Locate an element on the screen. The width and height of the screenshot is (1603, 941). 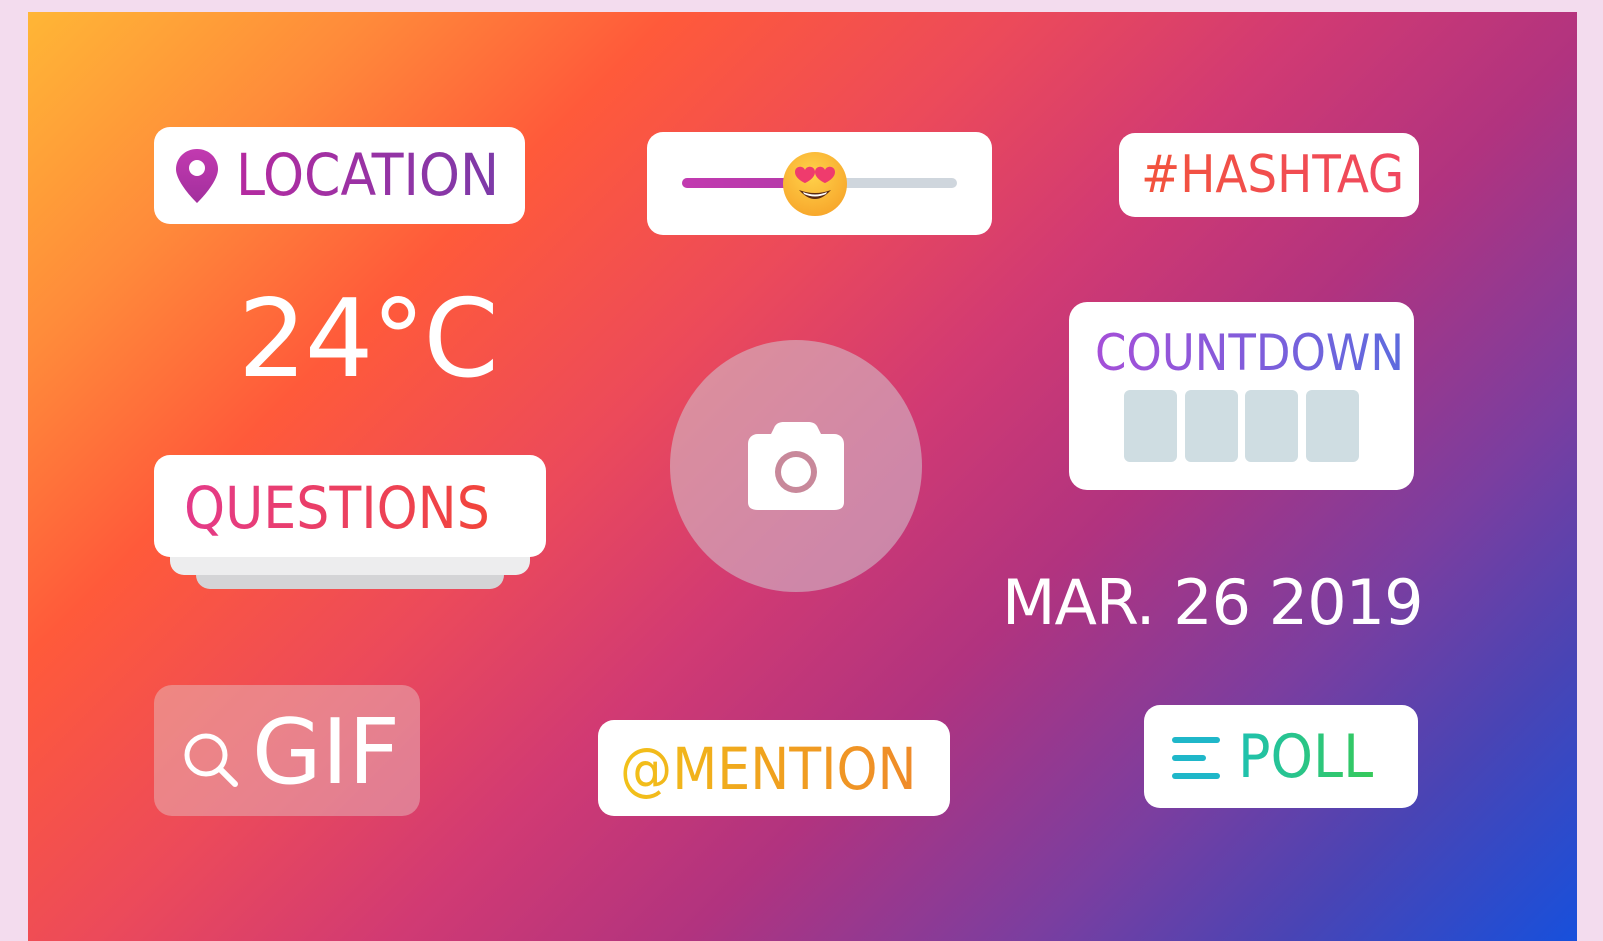
hashtag-label: #HASHTAG is located at coordinates (1273, 175).